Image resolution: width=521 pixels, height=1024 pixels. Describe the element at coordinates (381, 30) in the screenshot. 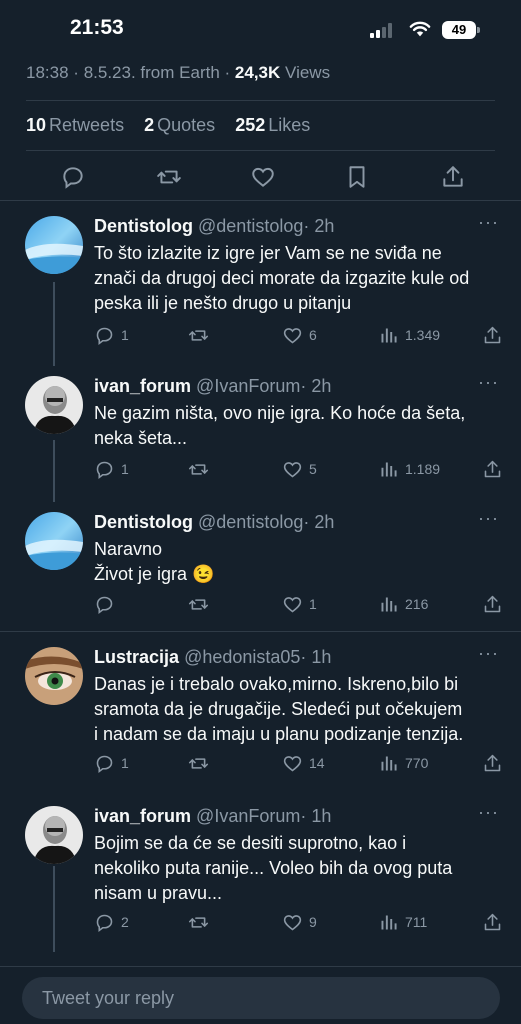

I see `cellular-signal-icon` at that location.